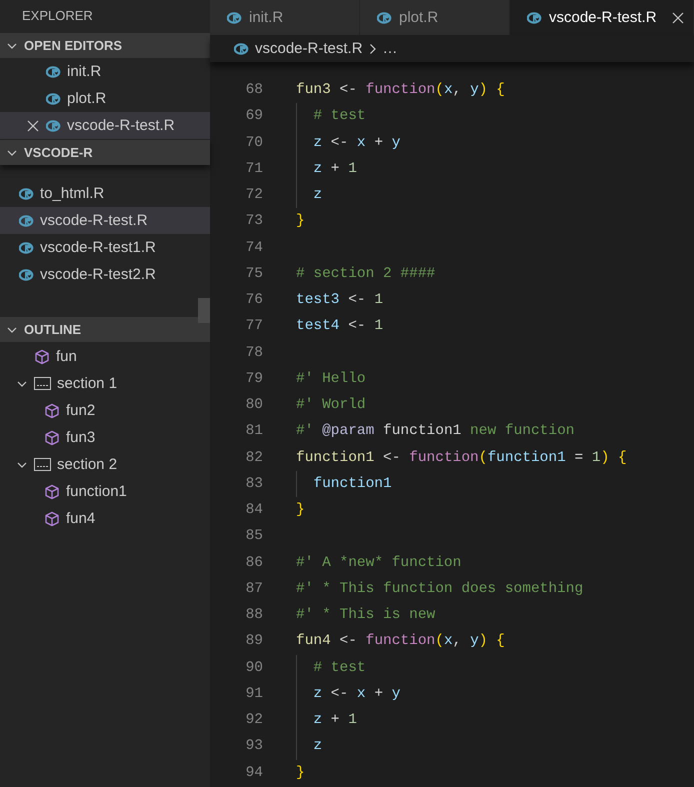 The height and width of the screenshot is (787, 694). What do you see at coordinates (253, 694) in the screenshot?
I see `line-number: 91` at bounding box center [253, 694].